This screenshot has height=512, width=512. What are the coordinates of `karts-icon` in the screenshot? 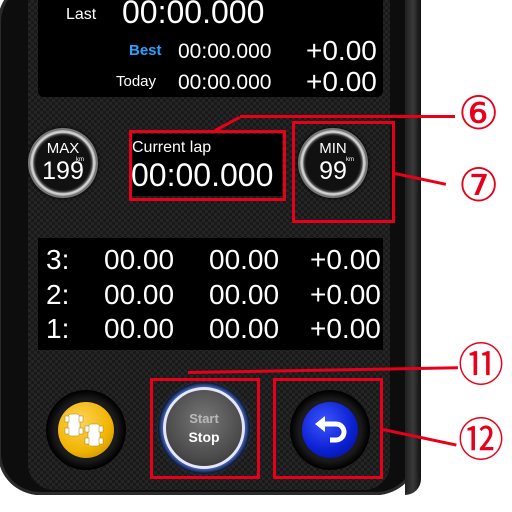 It's located at (84, 430).